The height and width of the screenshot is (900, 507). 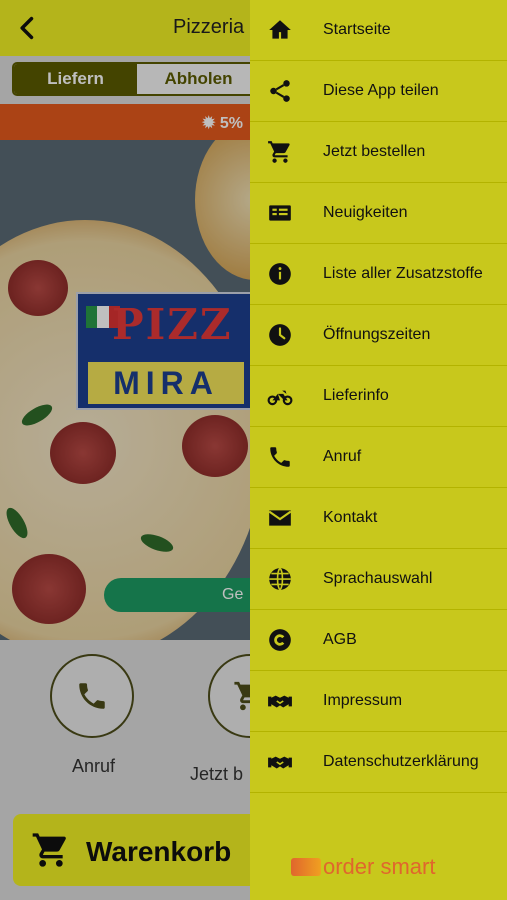 I want to click on phone-icon, so click(x=280, y=457).